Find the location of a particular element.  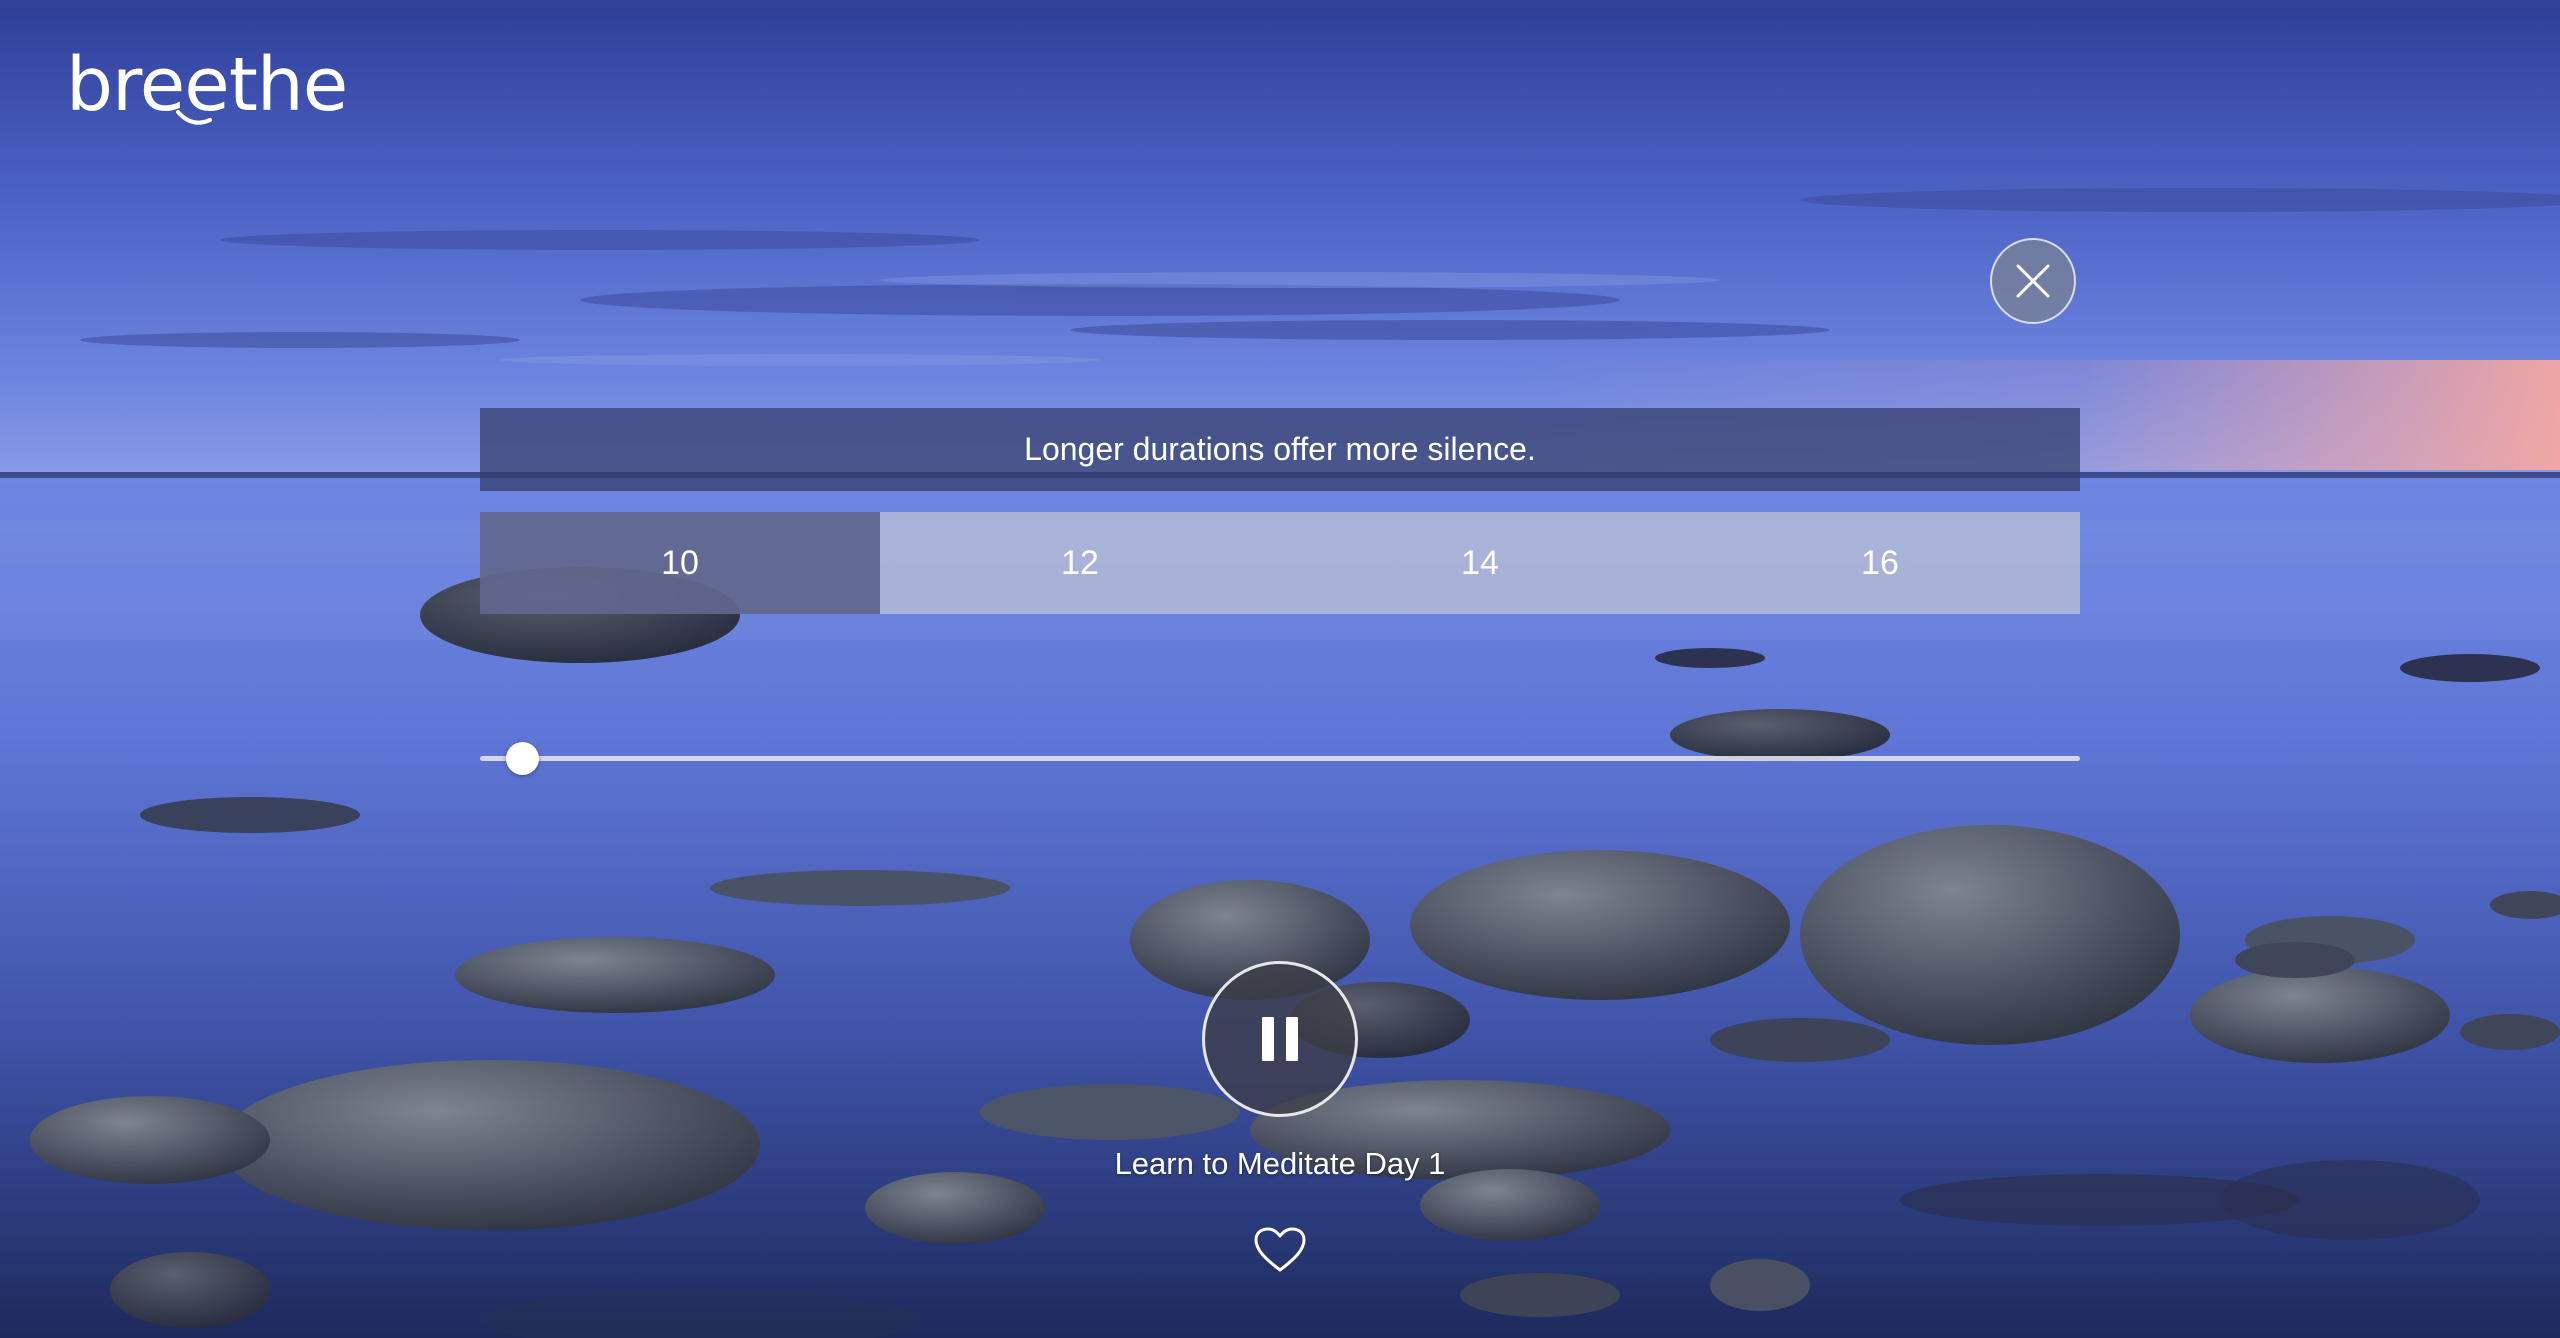

duration-option-label: 10 is located at coordinates (680, 562).